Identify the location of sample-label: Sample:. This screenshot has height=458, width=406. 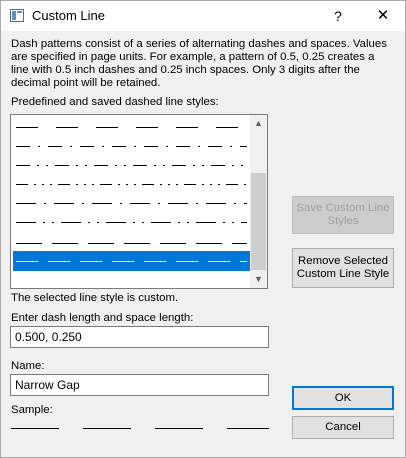
(32, 410).